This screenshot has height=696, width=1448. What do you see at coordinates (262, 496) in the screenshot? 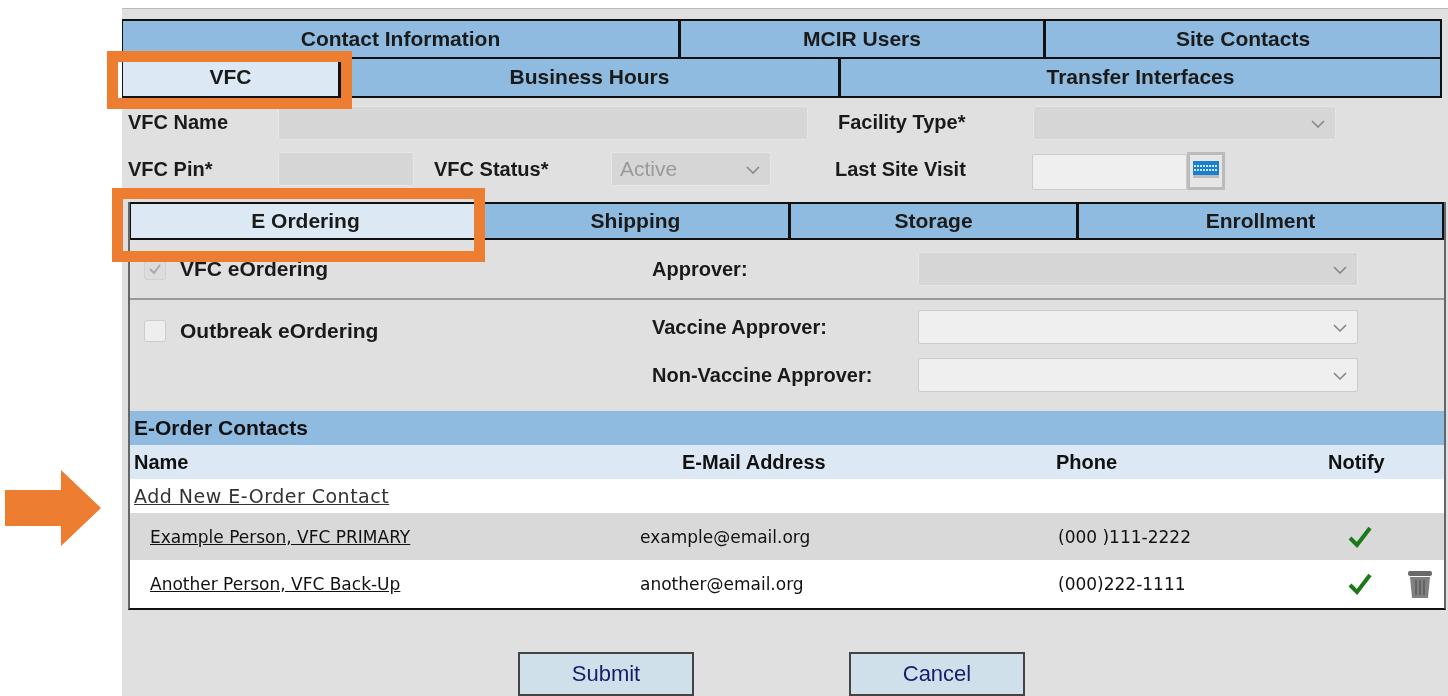
I see `add-contact-link: Add New E-Order Contact` at bounding box center [262, 496].